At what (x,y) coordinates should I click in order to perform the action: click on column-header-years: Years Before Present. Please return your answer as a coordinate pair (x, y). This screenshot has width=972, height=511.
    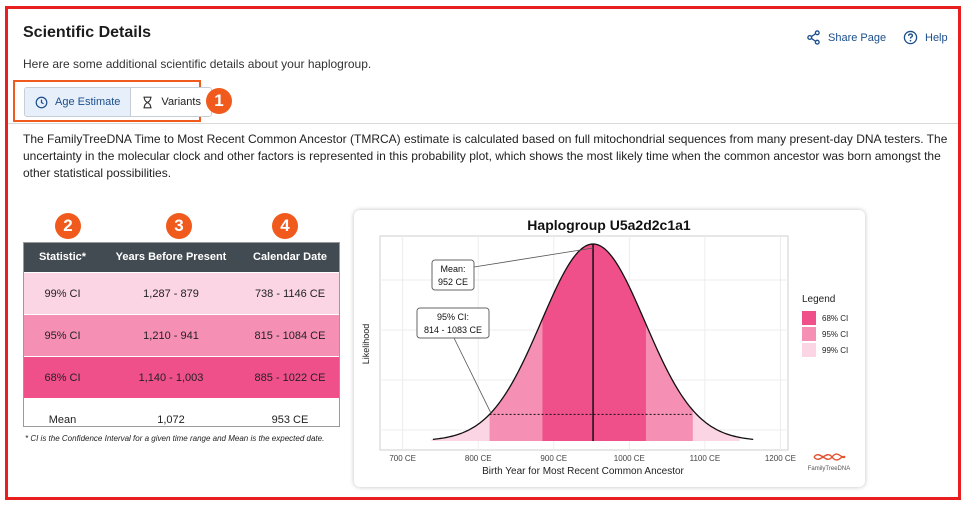
    Looking at the image, I should click on (171, 257).